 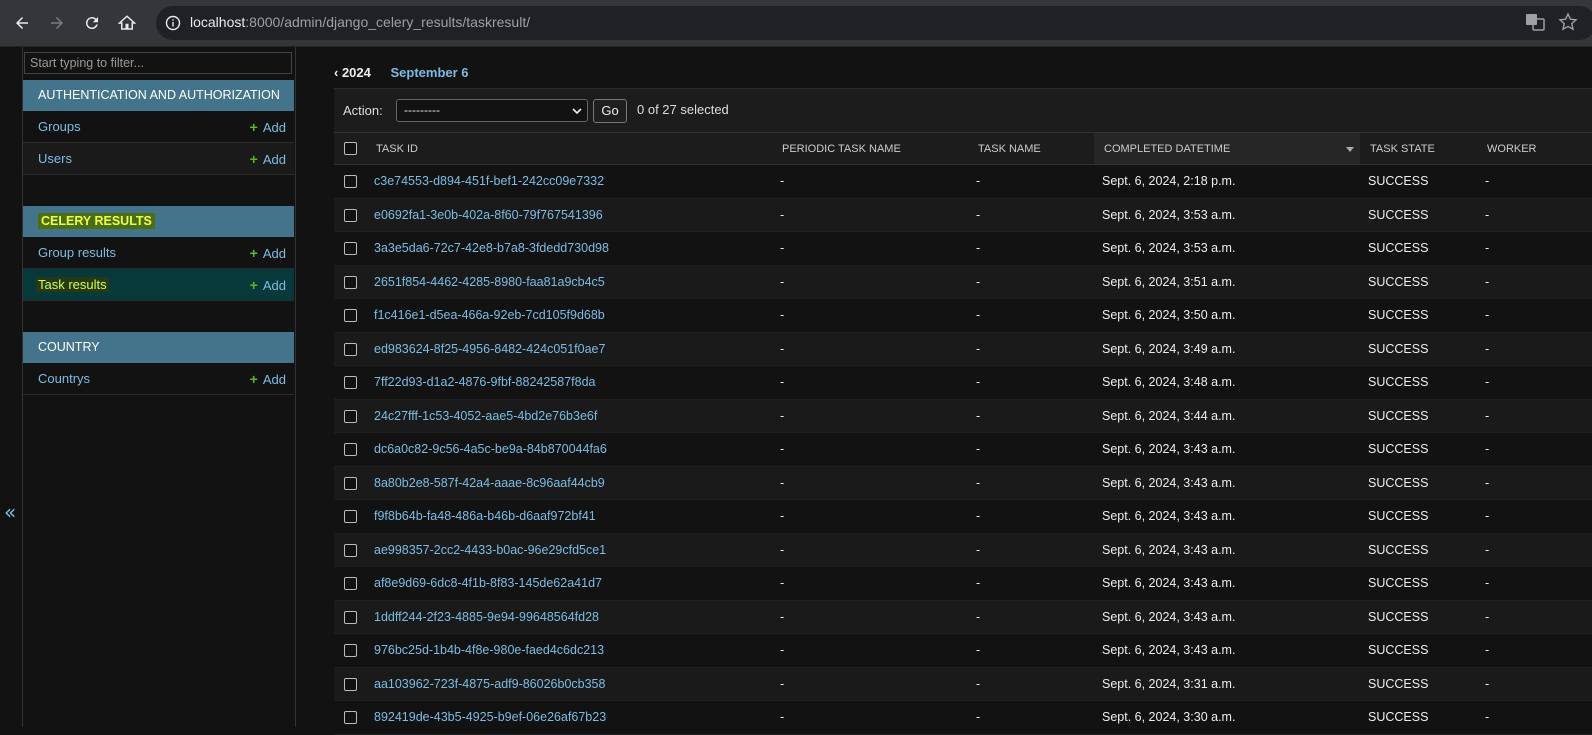 I want to click on sidebar-item-label: Countrys, so click(x=64, y=378).